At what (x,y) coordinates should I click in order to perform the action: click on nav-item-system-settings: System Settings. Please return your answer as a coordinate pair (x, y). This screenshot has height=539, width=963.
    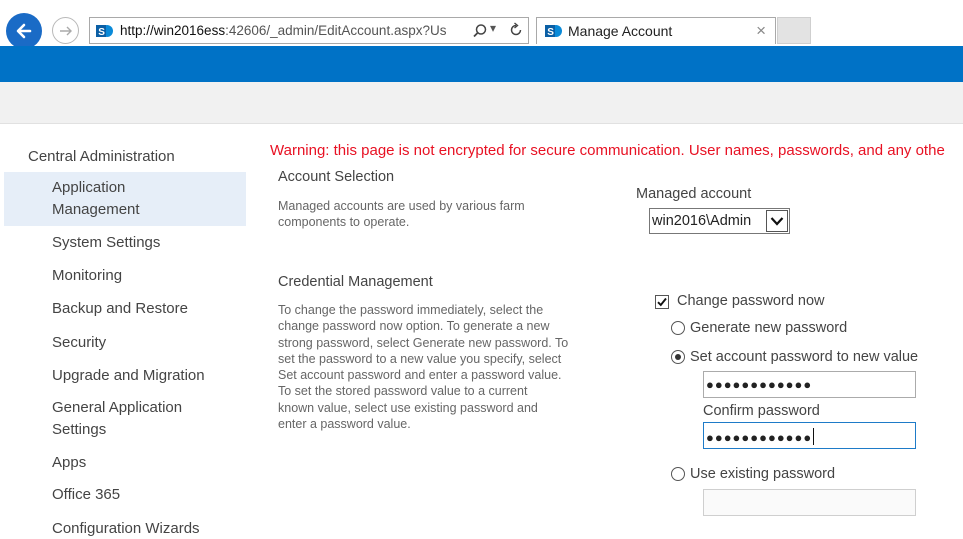
    Looking at the image, I should click on (125, 243).